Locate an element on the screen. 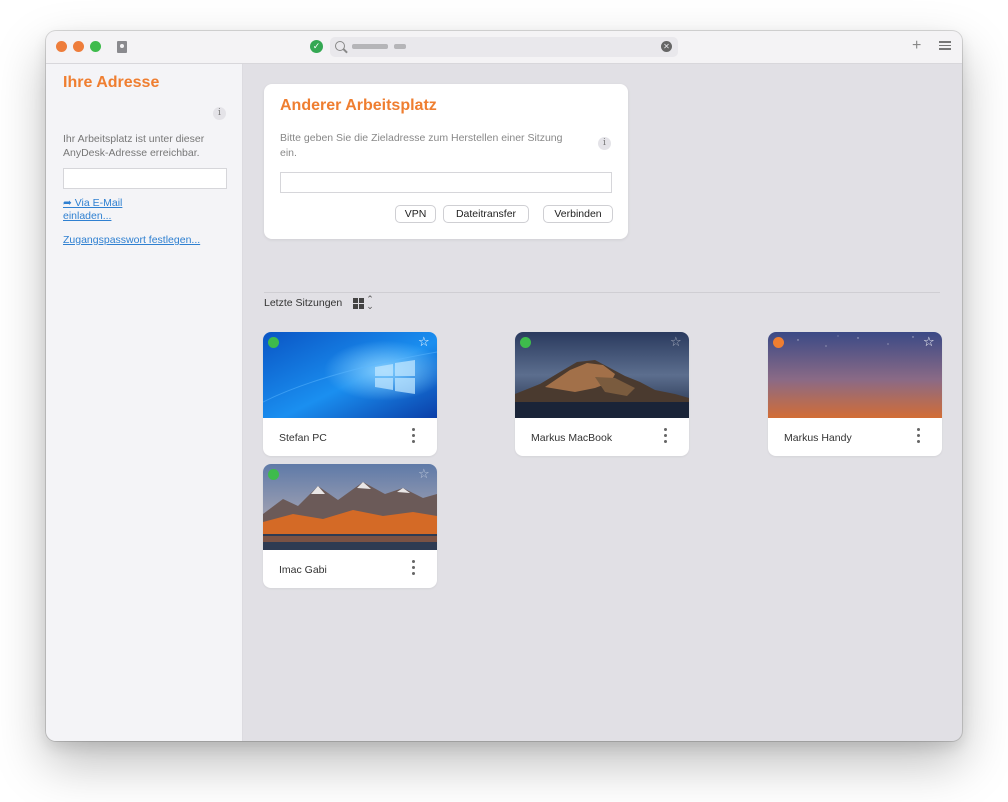 This screenshot has width=1008, height=802. clear-search-icon: ✕ is located at coordinates (666, 46).